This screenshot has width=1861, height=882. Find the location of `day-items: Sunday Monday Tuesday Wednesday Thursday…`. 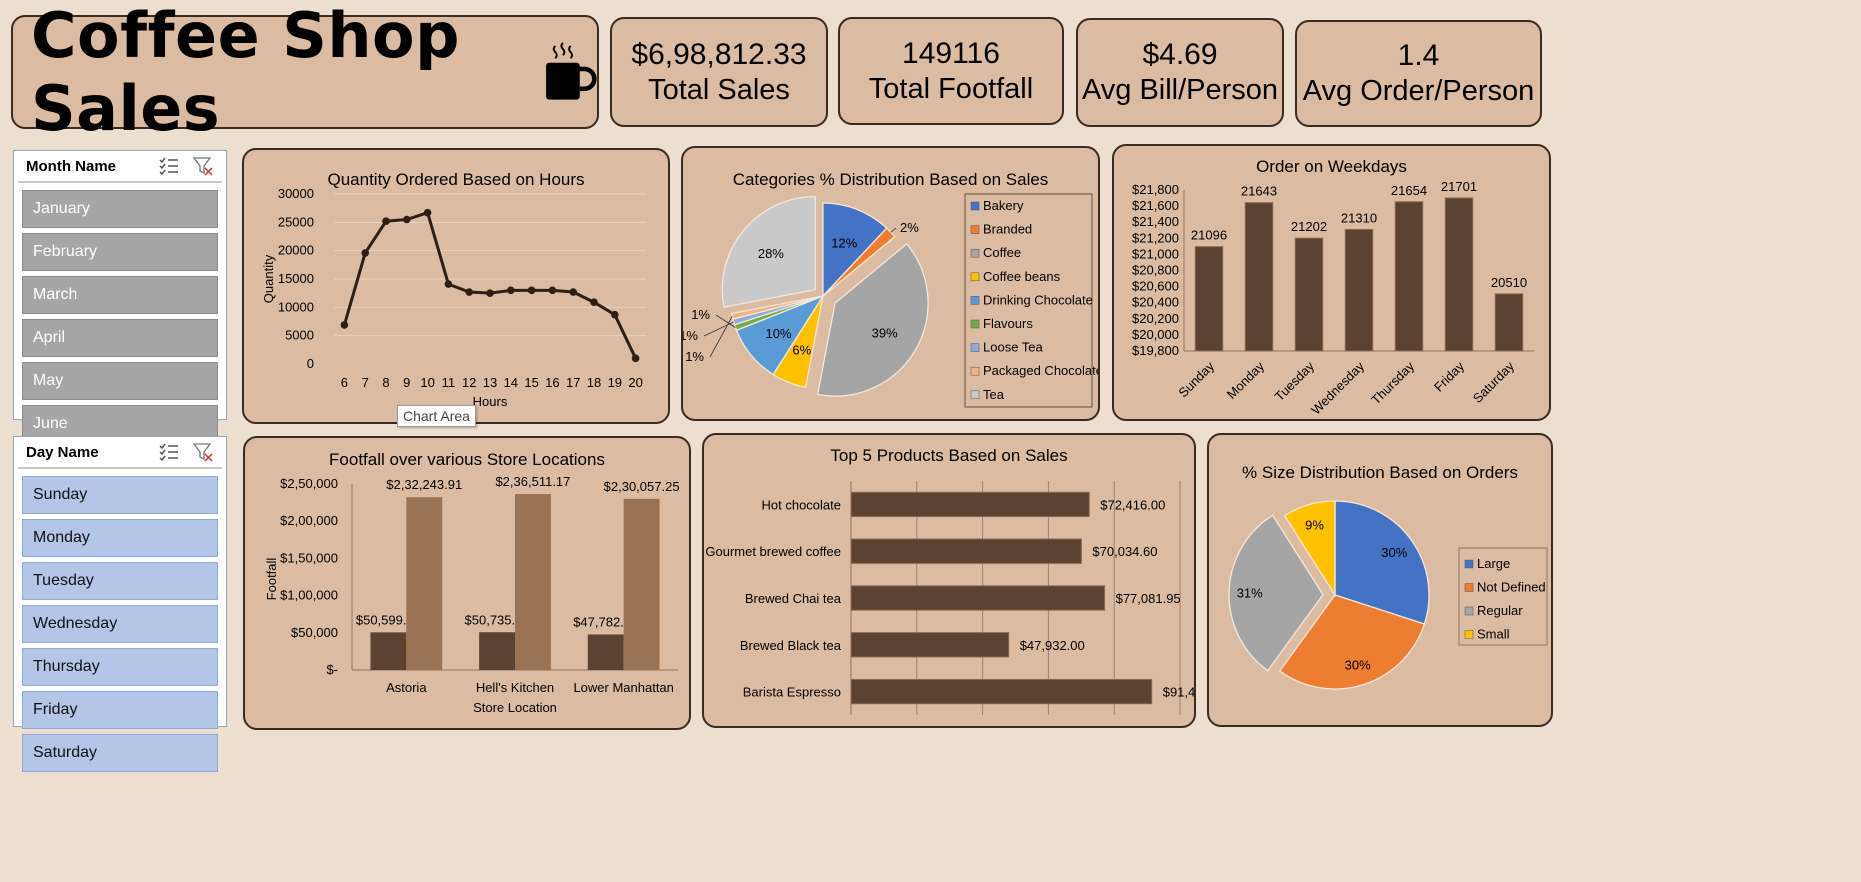

day-items: Sunday Monday Tuesday Wednesday Thursday… is located at coordinates (120, 620).